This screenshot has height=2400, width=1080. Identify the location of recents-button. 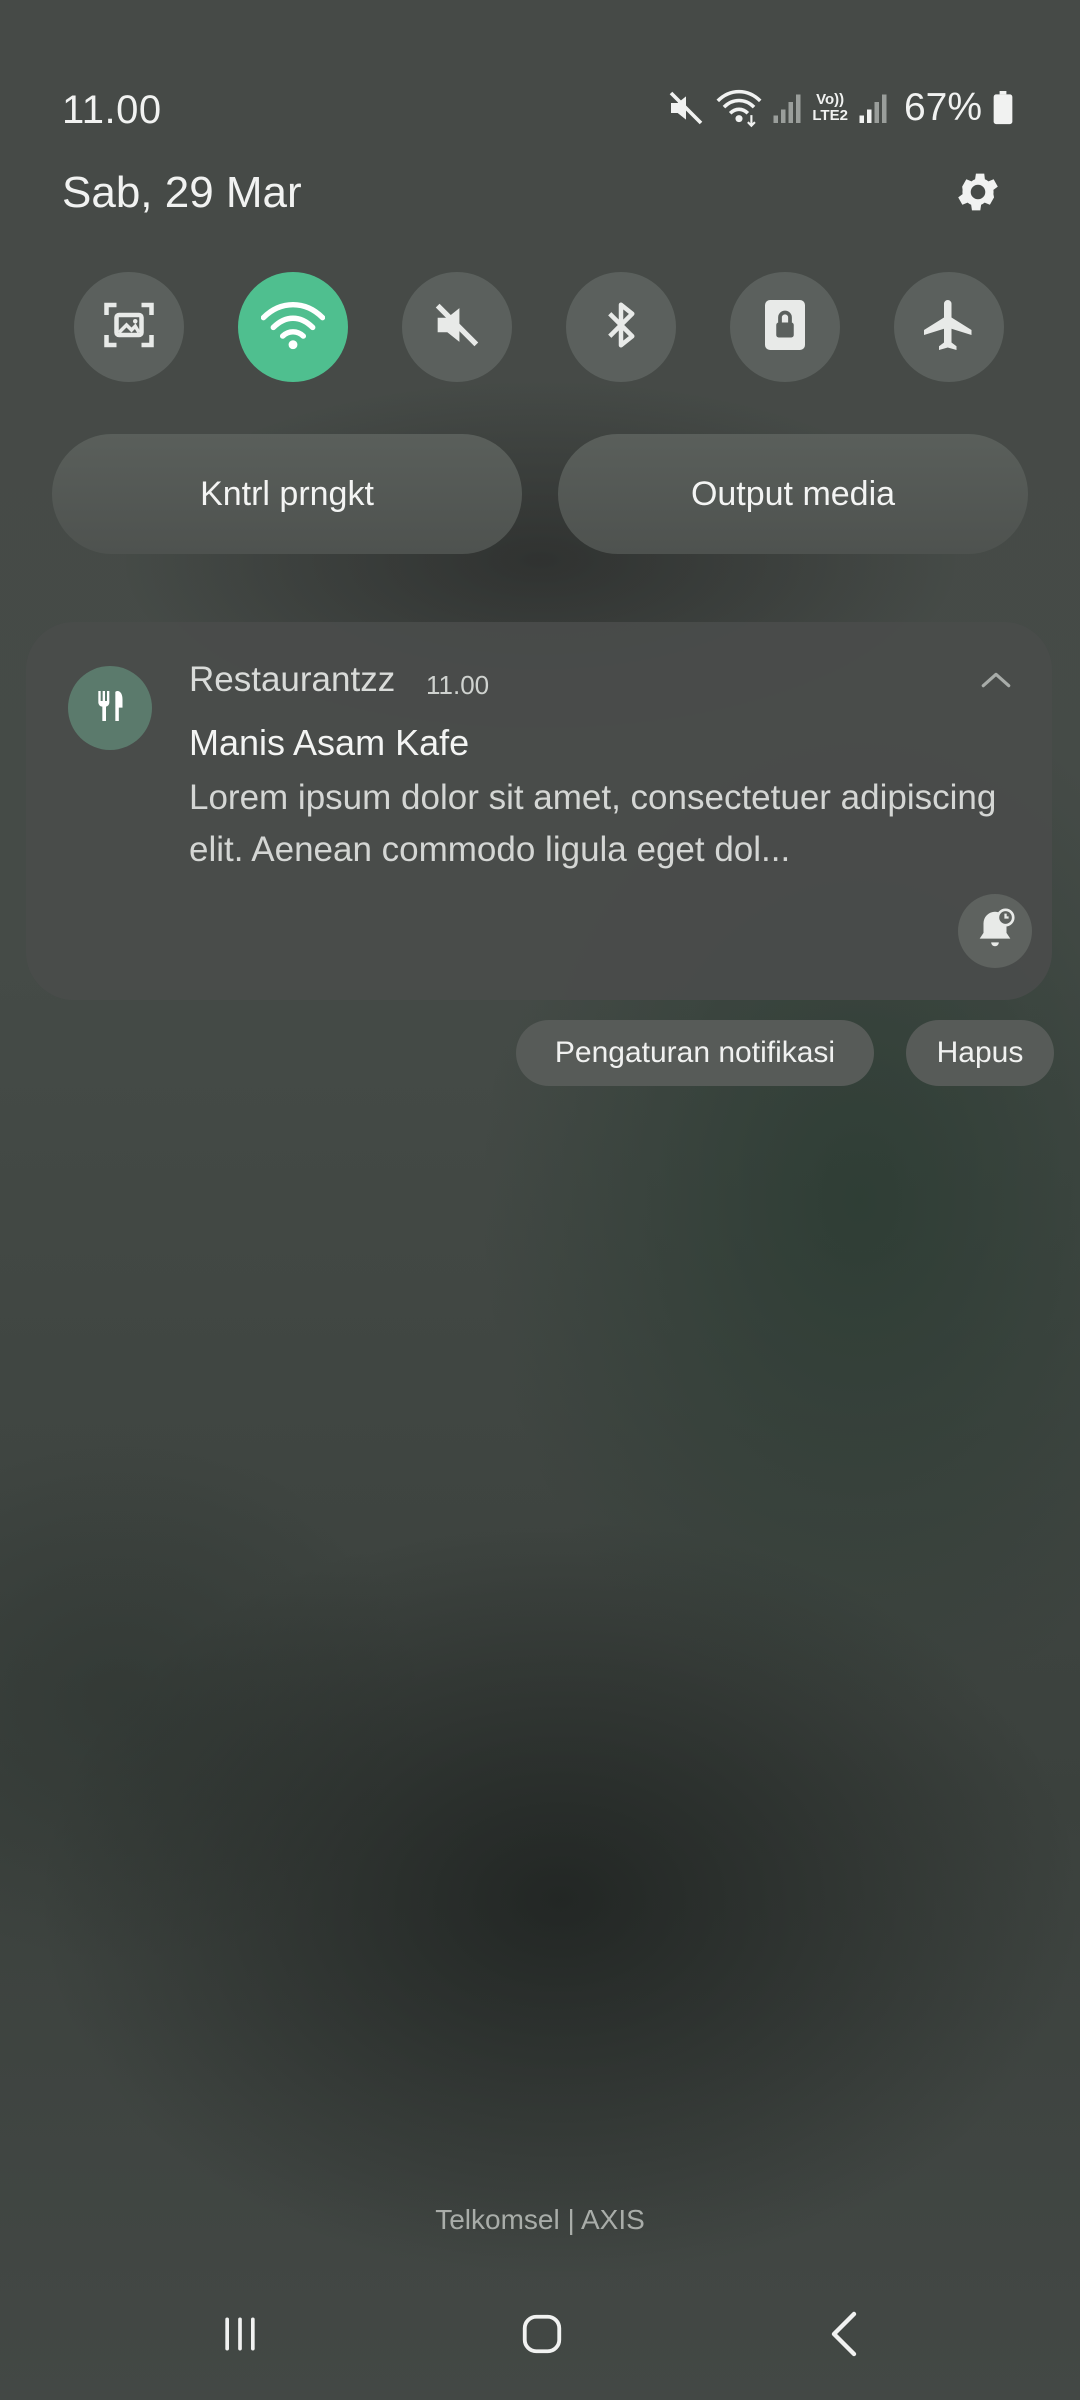
(240, 2336).